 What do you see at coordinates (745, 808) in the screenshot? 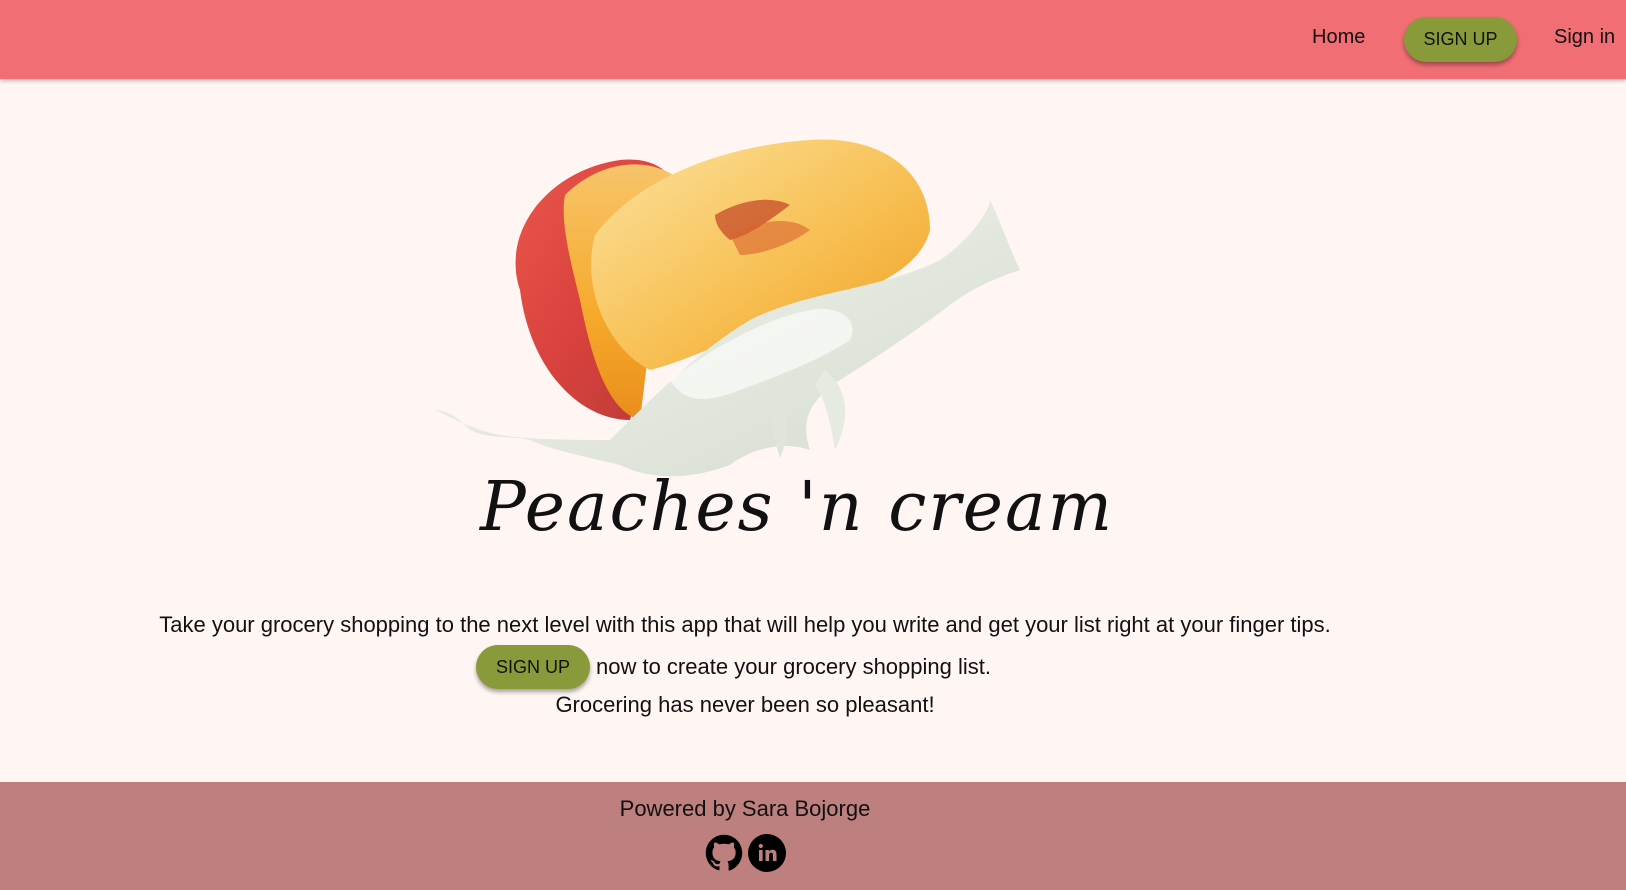
I see `powered-by-text: Powered by Sara Bojorge` at bounding box center [745, 808].